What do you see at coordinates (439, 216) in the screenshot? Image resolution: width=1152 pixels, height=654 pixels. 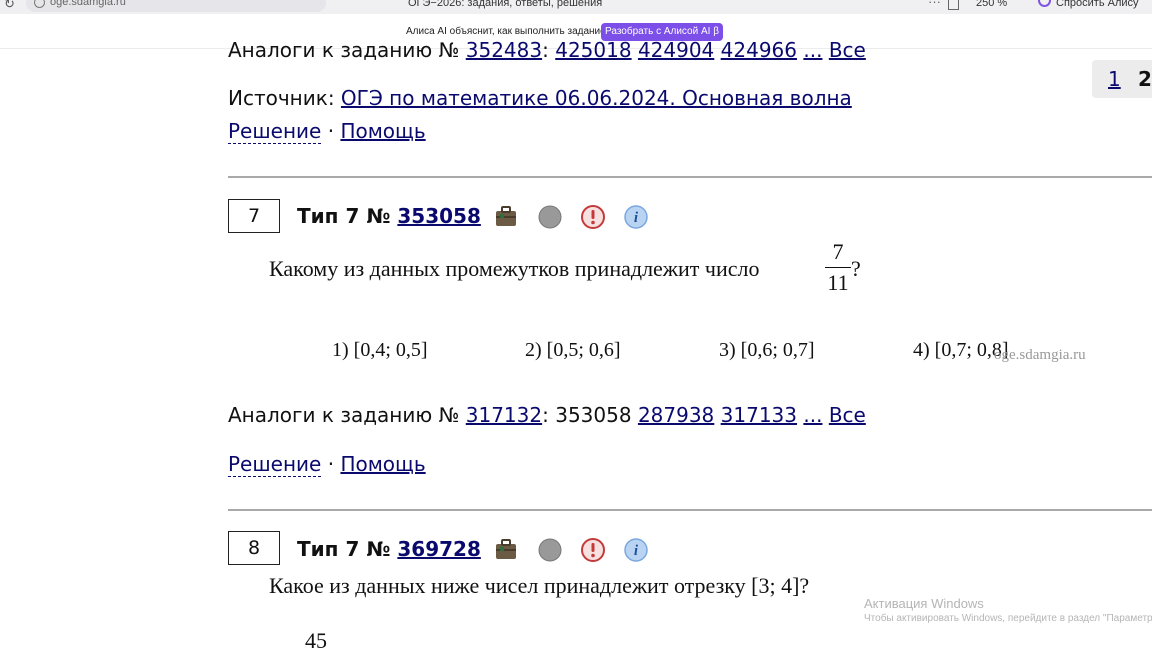 I see `task-id-link: 353058` at bounding box center [439, 216].